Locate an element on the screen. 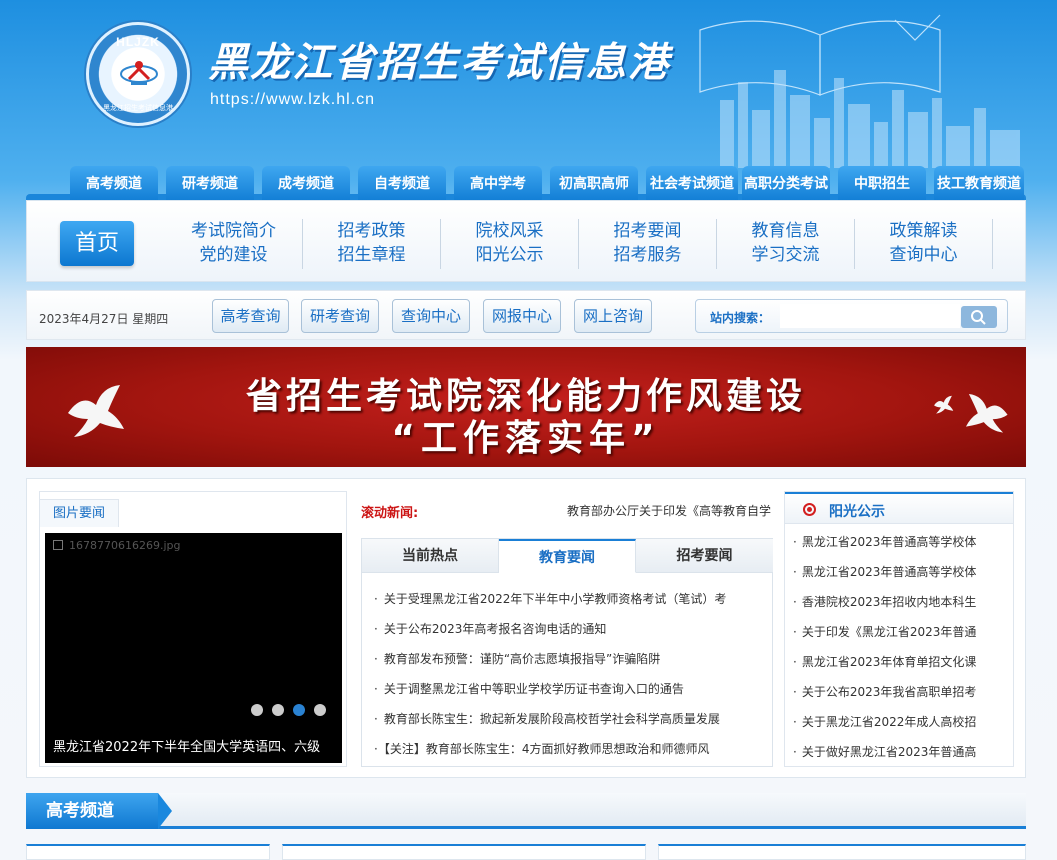 This screenshot has width=1057, height=860. yankao-query-button: 研考查询 is located at coordinates (340, 316).